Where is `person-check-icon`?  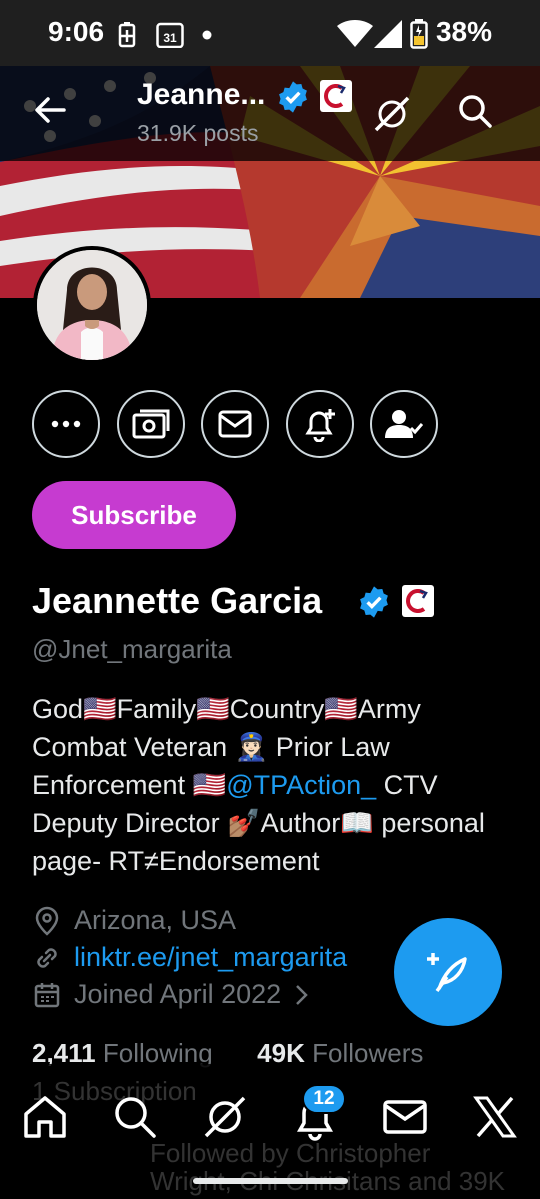
person-check-icon is located at coordinates (404, 424).